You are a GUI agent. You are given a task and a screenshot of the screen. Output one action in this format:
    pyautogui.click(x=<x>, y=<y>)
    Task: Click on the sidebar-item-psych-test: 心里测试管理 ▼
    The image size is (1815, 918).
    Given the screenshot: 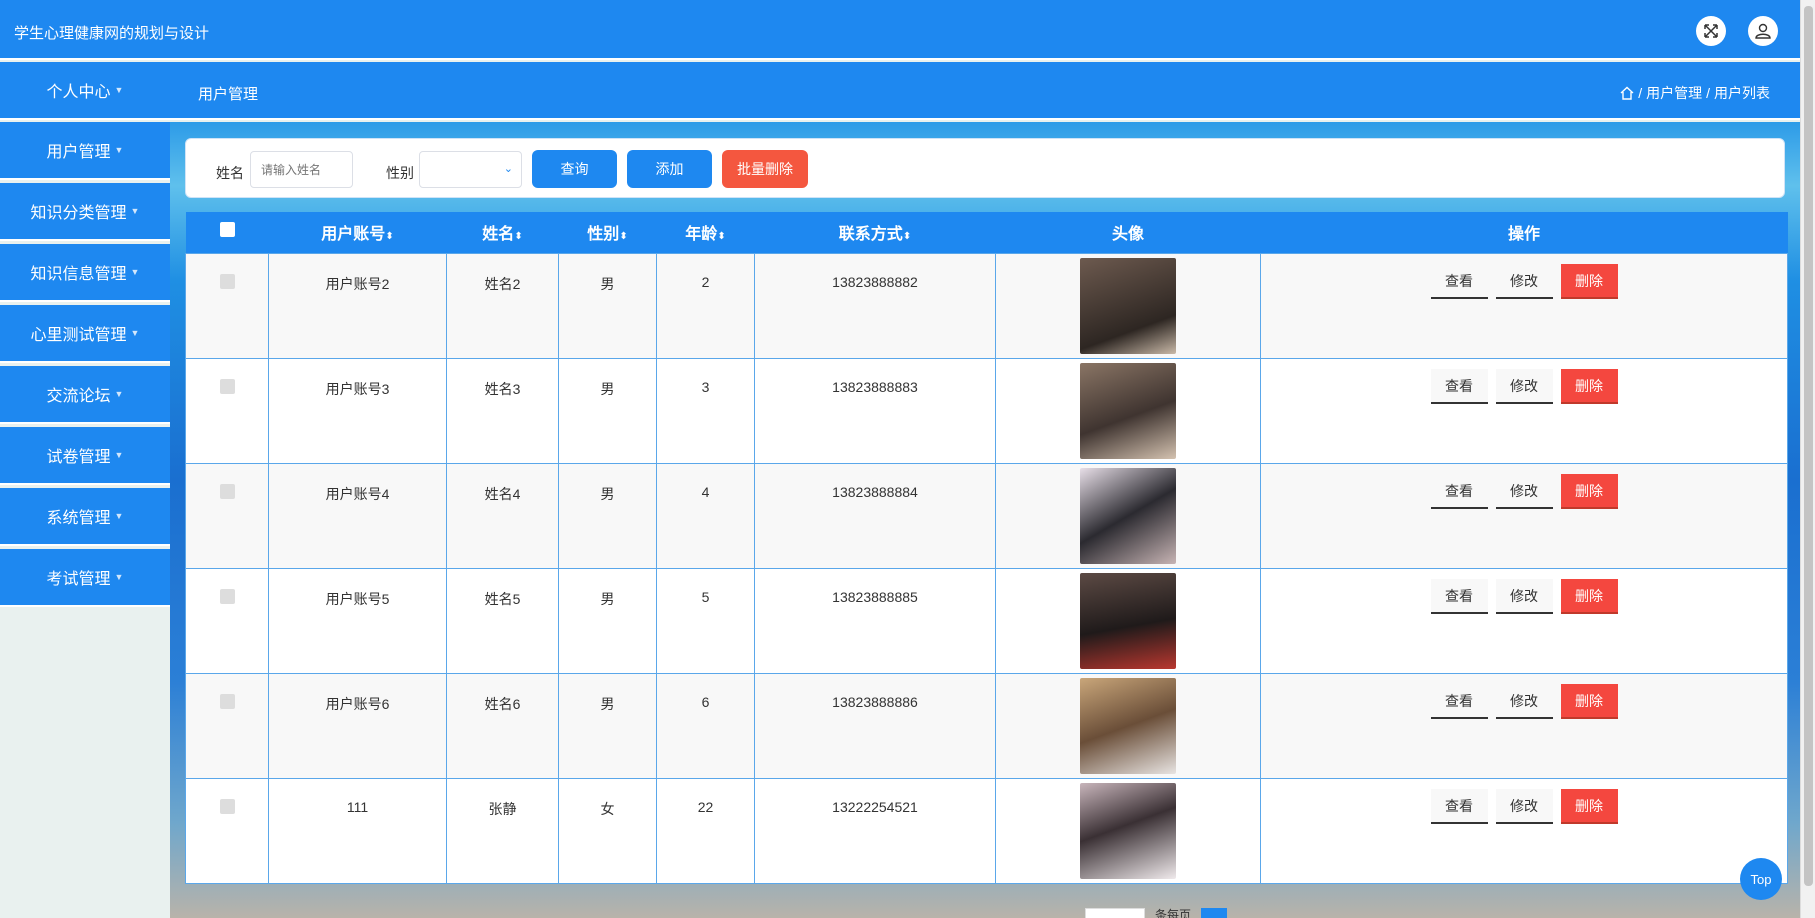 What is the action you would take?
    pyautogui.click(x=85, y=334)
    